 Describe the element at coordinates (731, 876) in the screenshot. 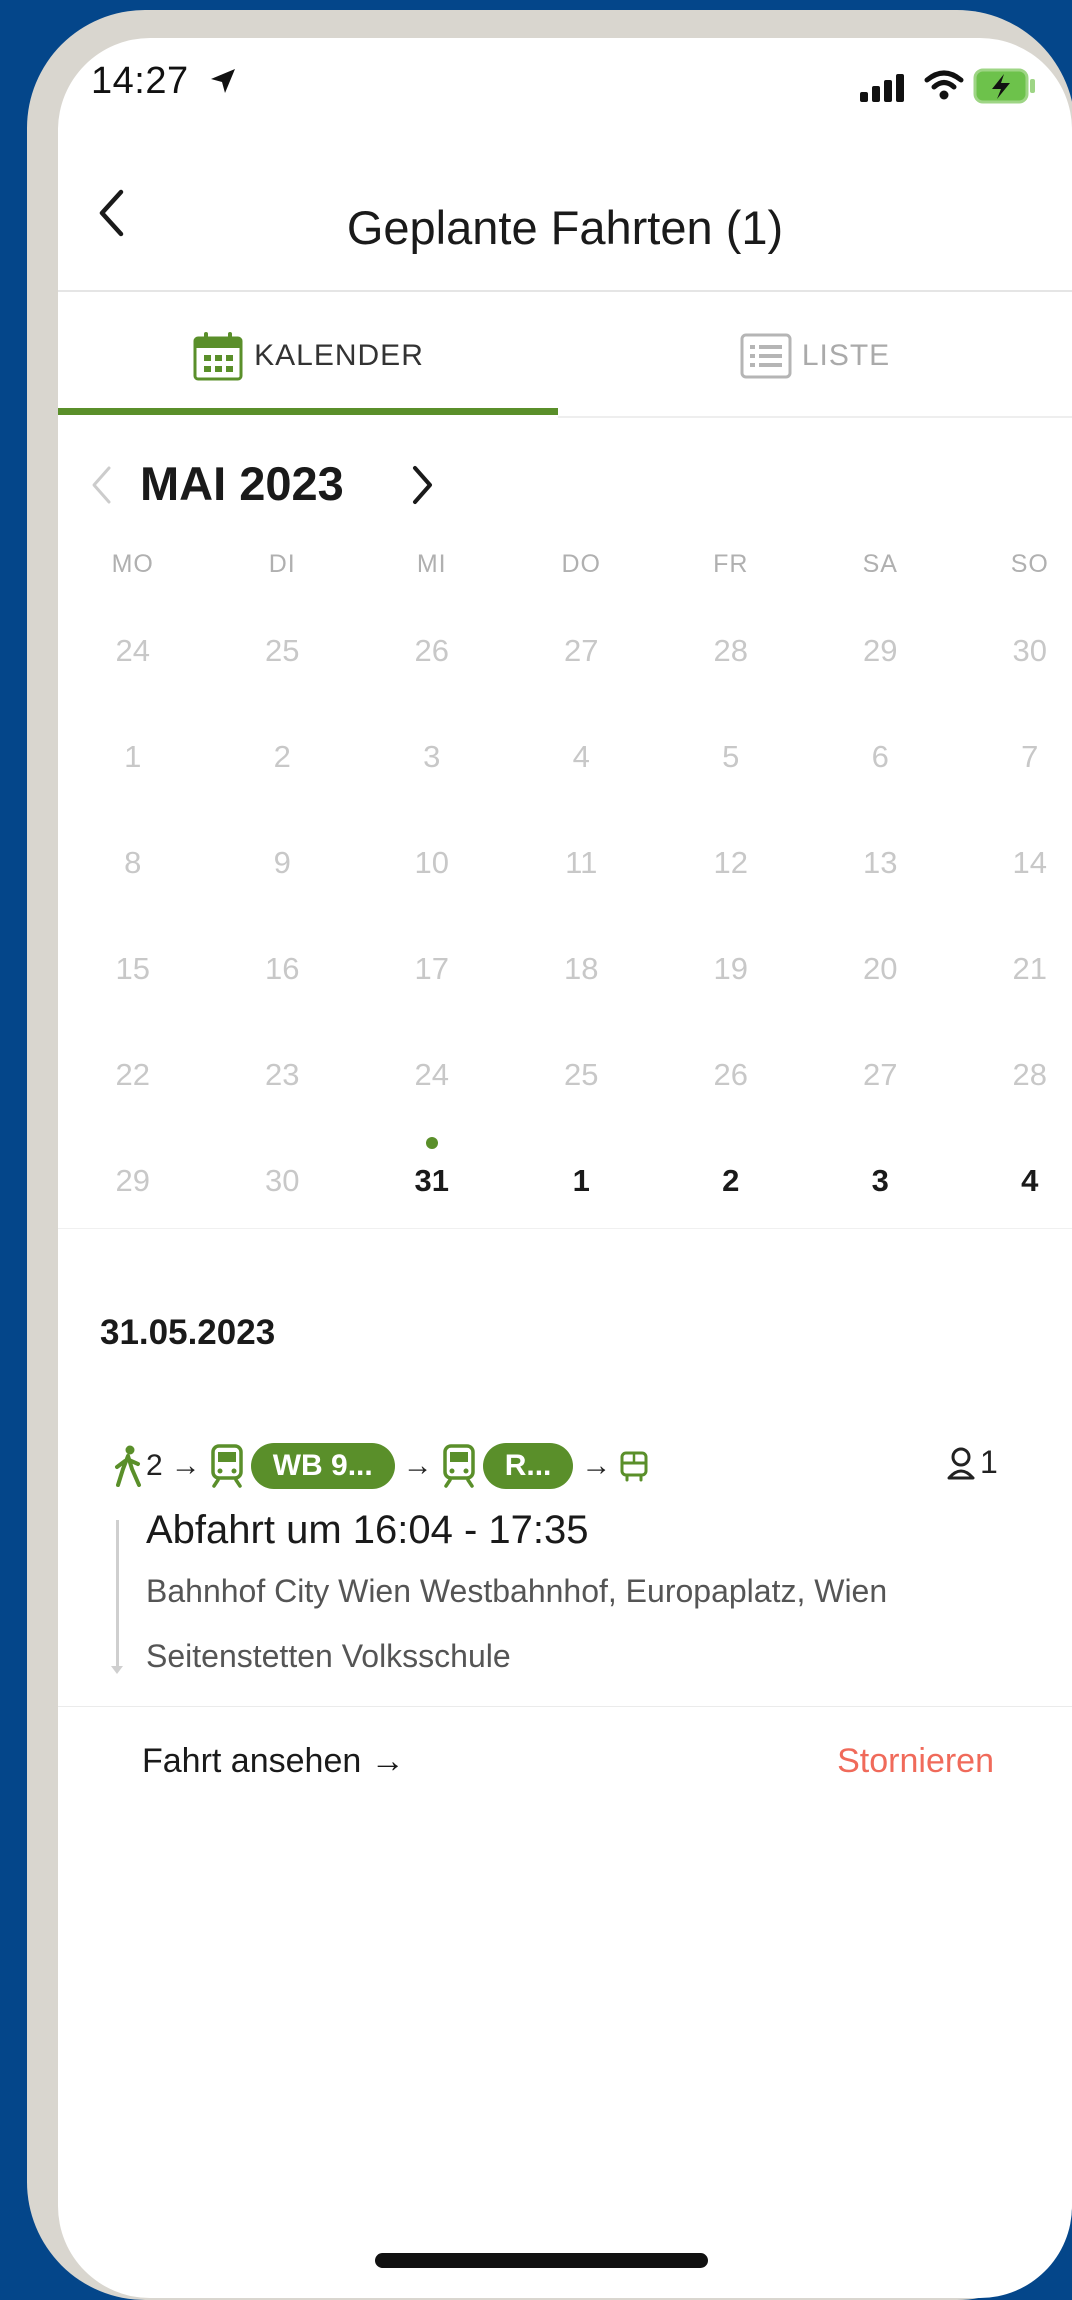

I see `calendar-day: 12` at that location.